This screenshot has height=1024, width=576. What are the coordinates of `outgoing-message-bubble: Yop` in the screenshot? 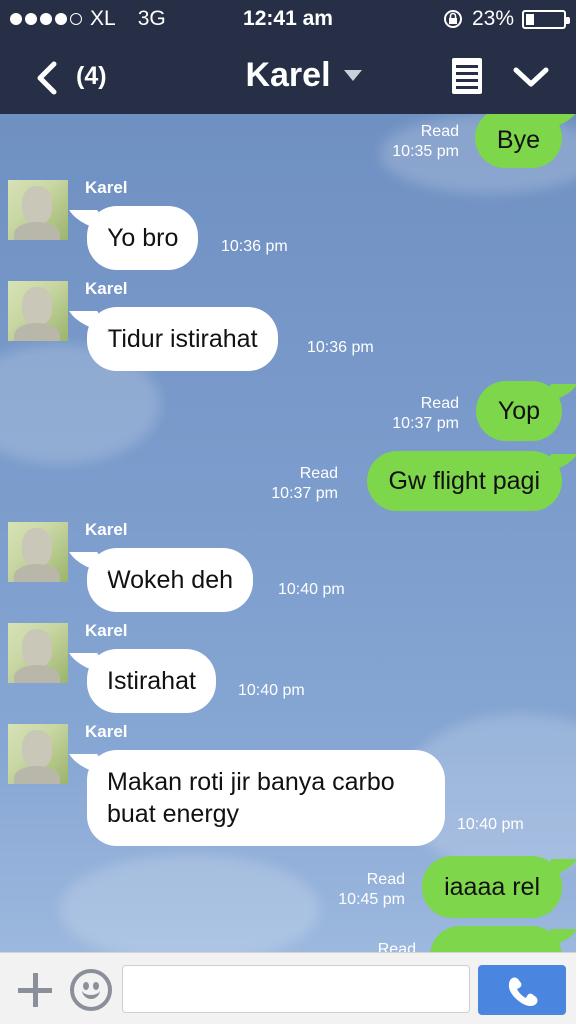 It's located at (518, 411).